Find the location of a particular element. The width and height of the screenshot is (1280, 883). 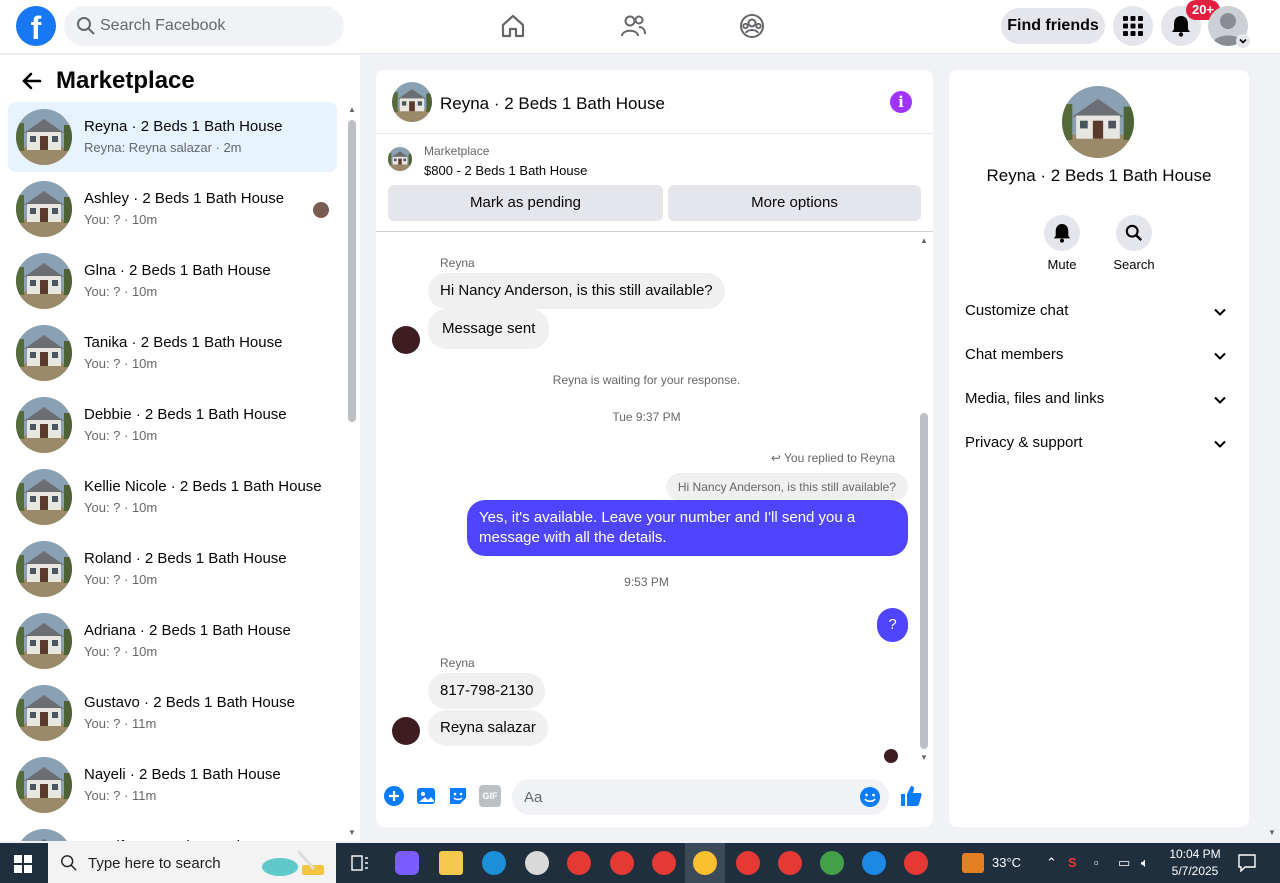

page-scroll-down-arrow: ▼ is located at coordinates (1272, 832).